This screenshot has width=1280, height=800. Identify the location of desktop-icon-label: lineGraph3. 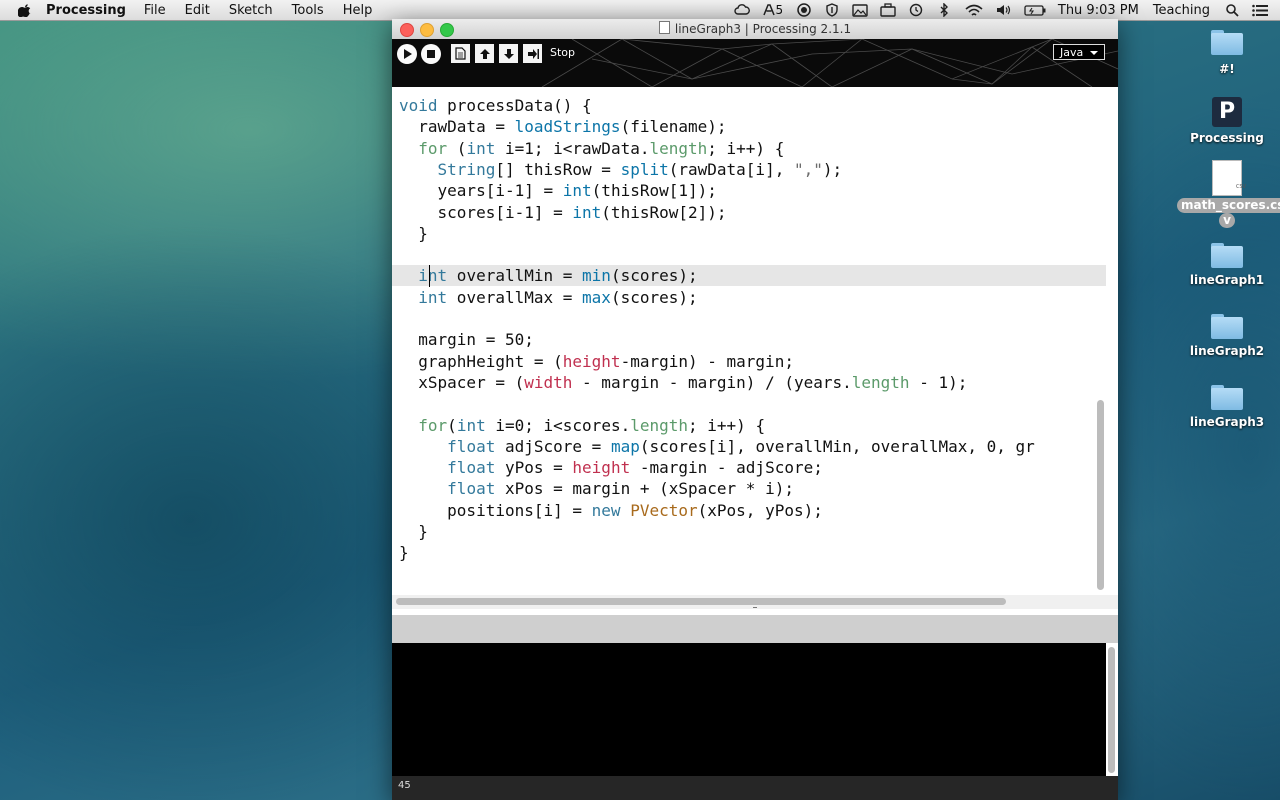
(1227, 422).